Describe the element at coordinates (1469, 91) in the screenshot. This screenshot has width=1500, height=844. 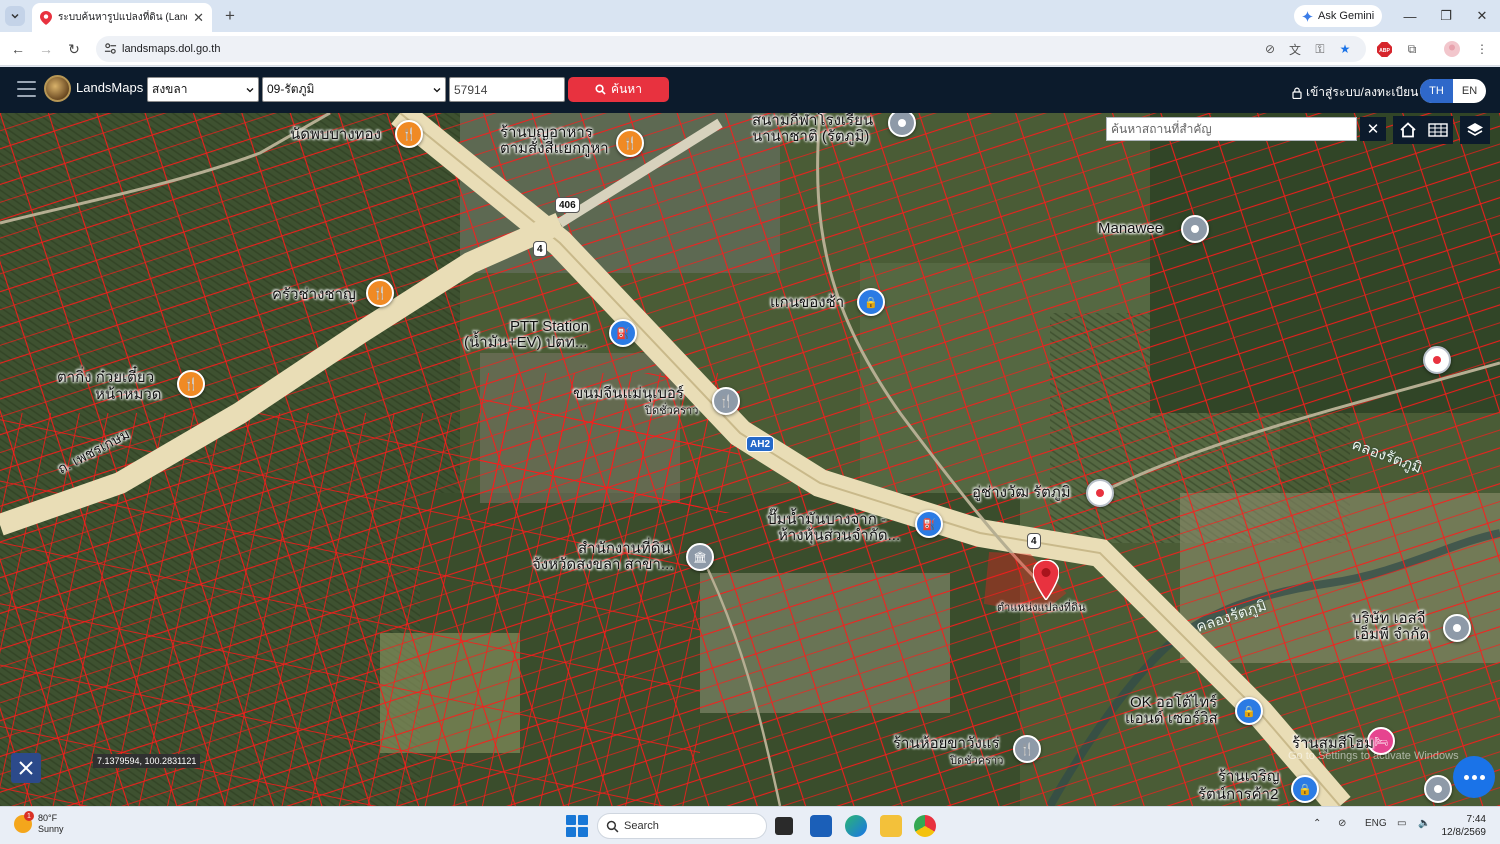
I see `lang-en-button: EN` at that location.